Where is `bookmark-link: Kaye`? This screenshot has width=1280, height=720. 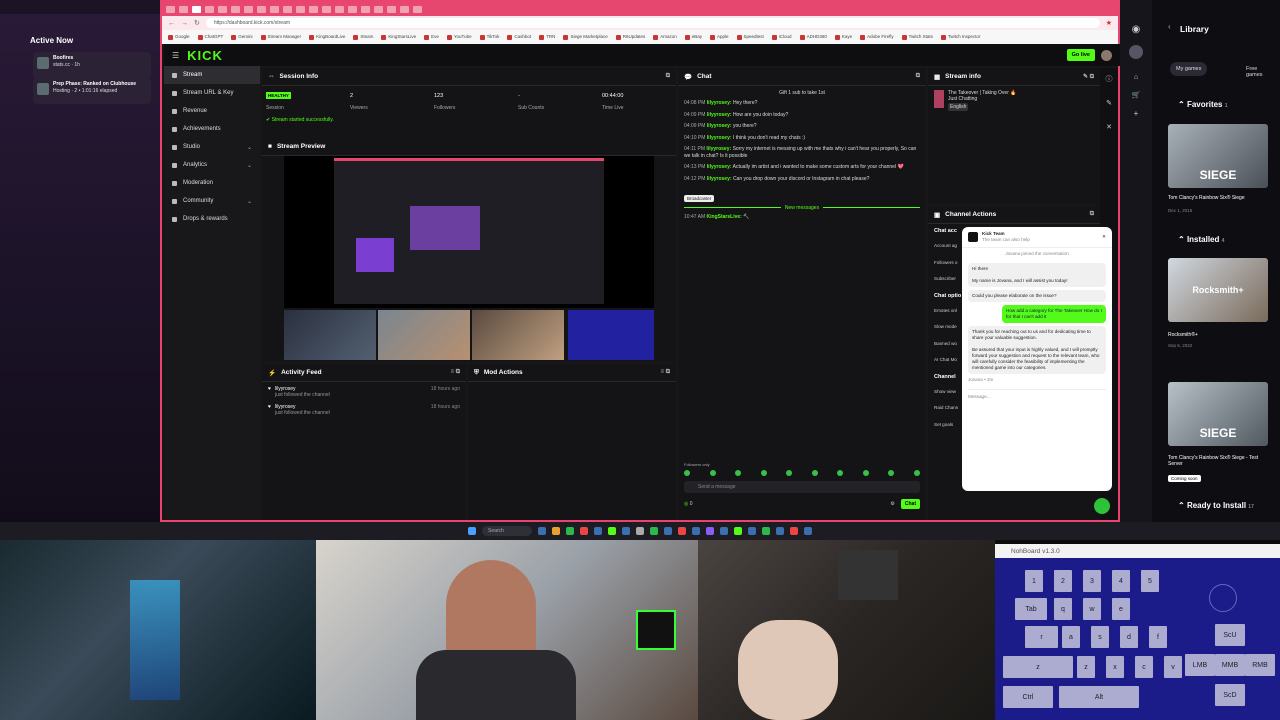 bookmark-link: Kaye is located at coordinates (843, 36).